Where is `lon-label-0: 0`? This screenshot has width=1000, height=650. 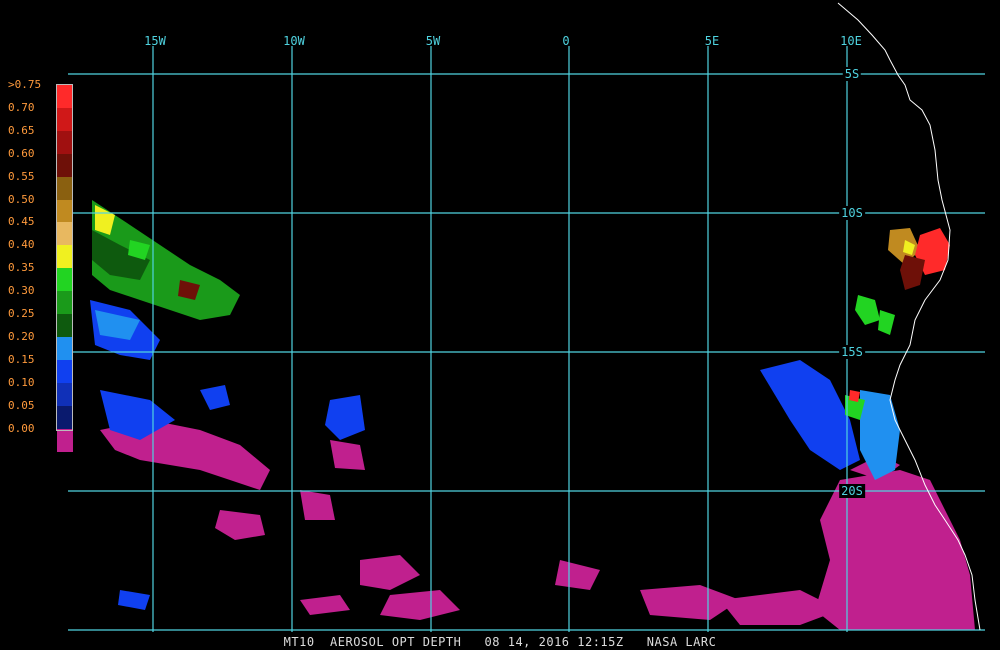 lon-label-0: 0 is located at coordinates (566, 41).